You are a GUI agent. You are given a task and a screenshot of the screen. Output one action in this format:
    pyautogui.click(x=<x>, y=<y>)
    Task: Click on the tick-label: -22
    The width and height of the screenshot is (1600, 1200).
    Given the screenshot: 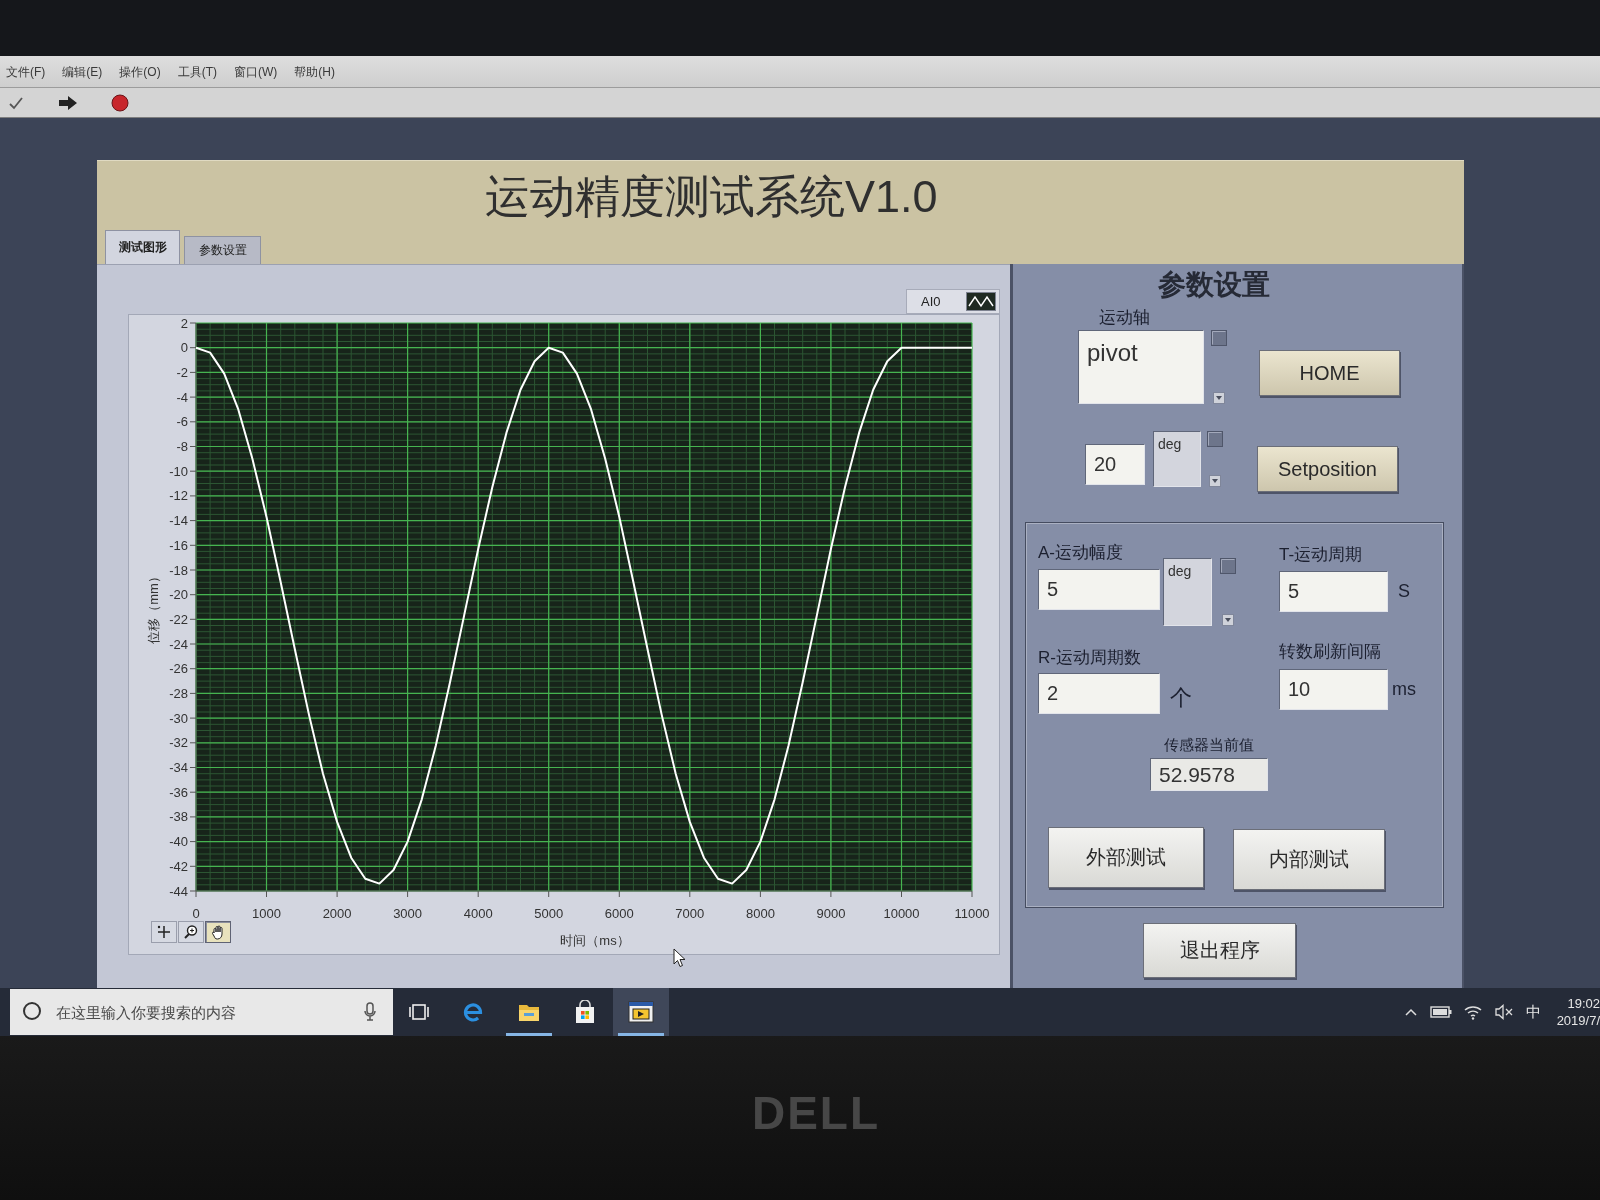 What is the action you would take?
    pyautogui.click(x=178, y=619)
    